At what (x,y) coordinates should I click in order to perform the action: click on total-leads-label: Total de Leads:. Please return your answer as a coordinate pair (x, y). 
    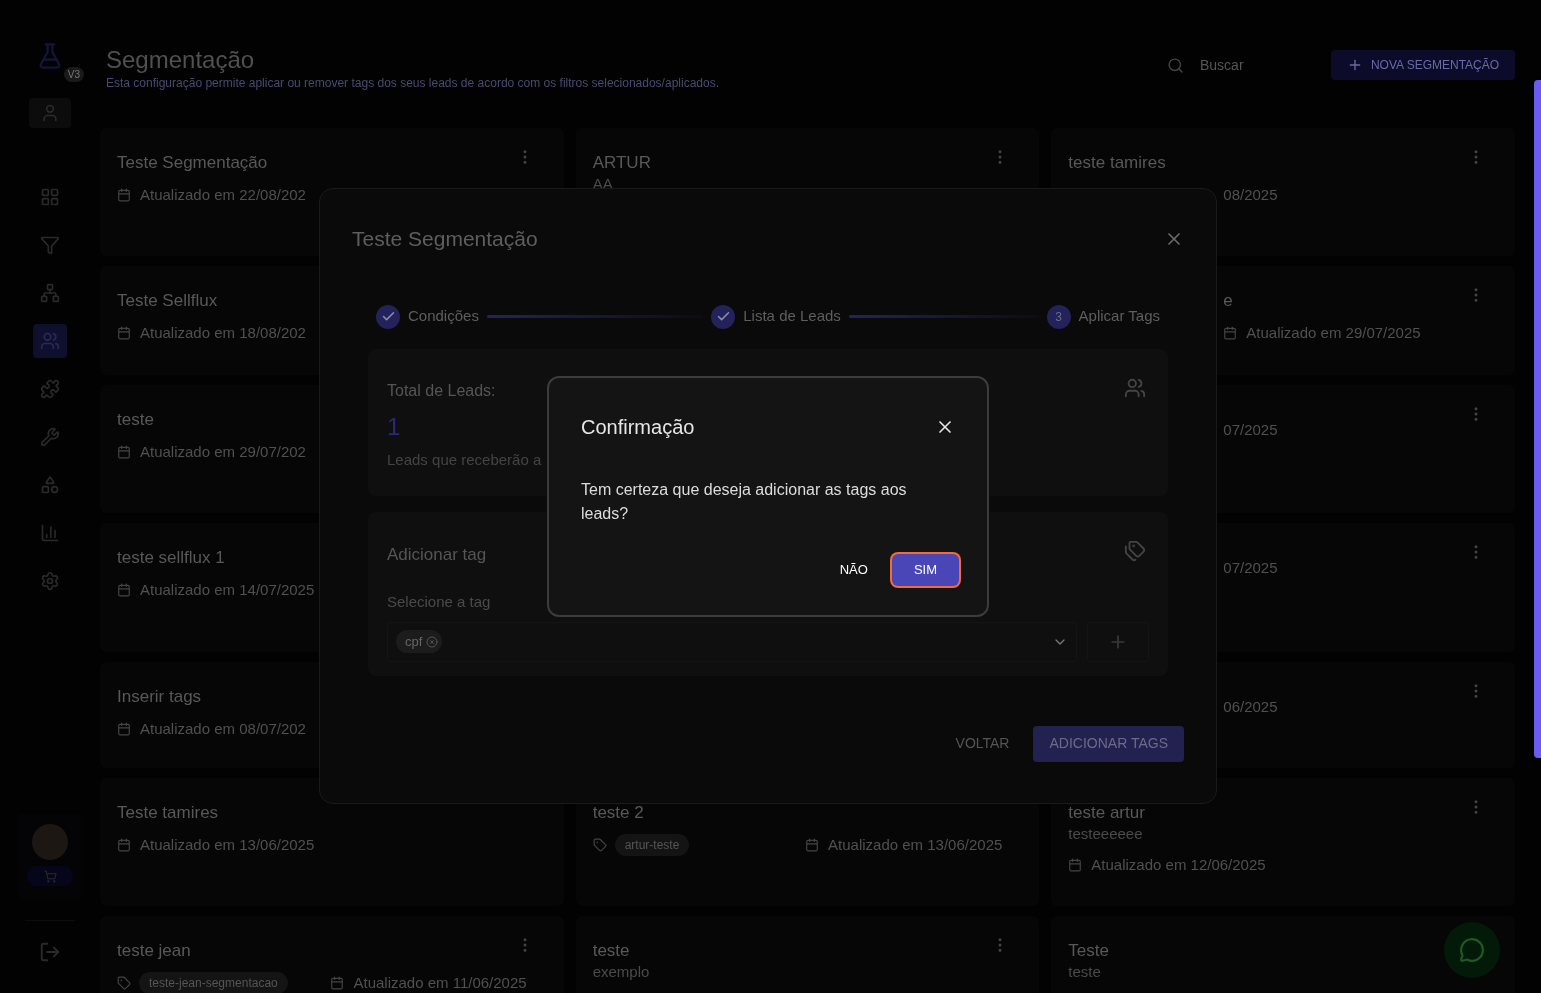
    Looking at the image, I should click on (441, 390).